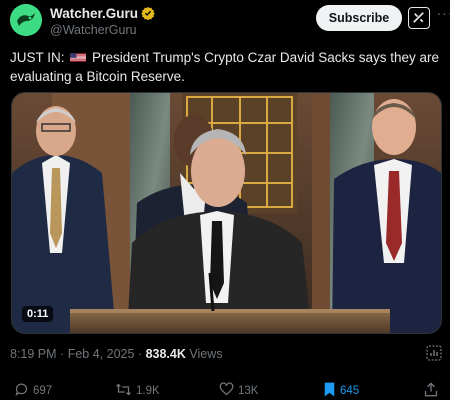 The image size is (450, 400). Describe the element at coordinates (443, 16) in the screenshot. I see `more-dots-icon: ···` at that location.